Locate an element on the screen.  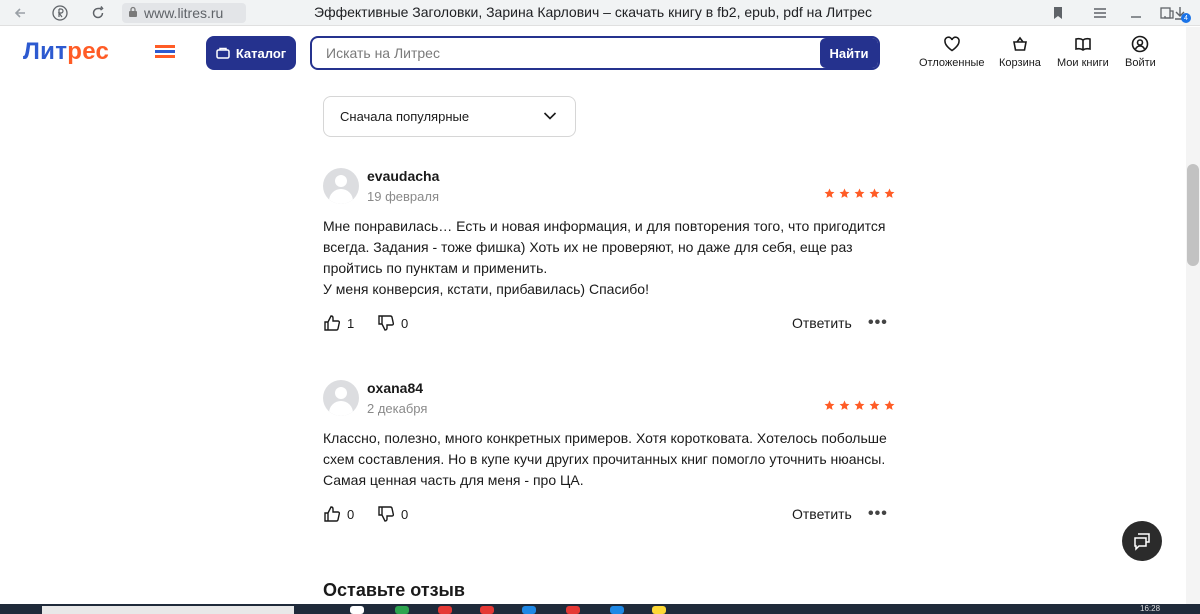
search-button: Найти is located at coordinates (849, 53).